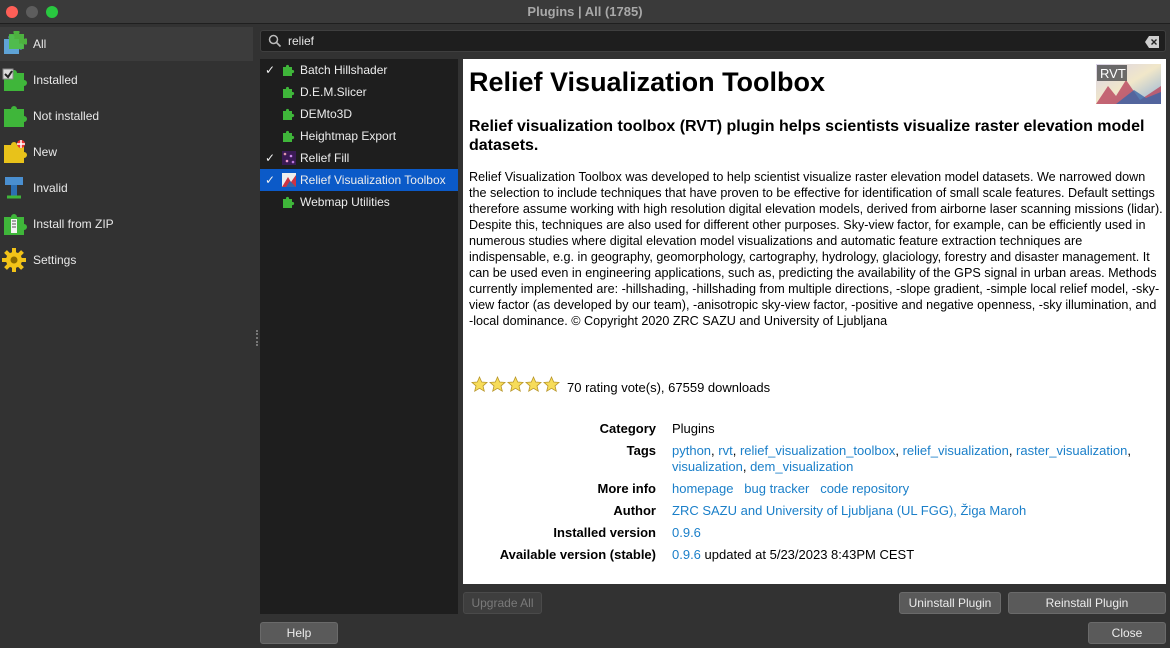 The width and height of the screenshot is (1170, 648). Describe the element at coordinates (725, 450) in the screenshot. I see `tag-link: rvt` at that location.